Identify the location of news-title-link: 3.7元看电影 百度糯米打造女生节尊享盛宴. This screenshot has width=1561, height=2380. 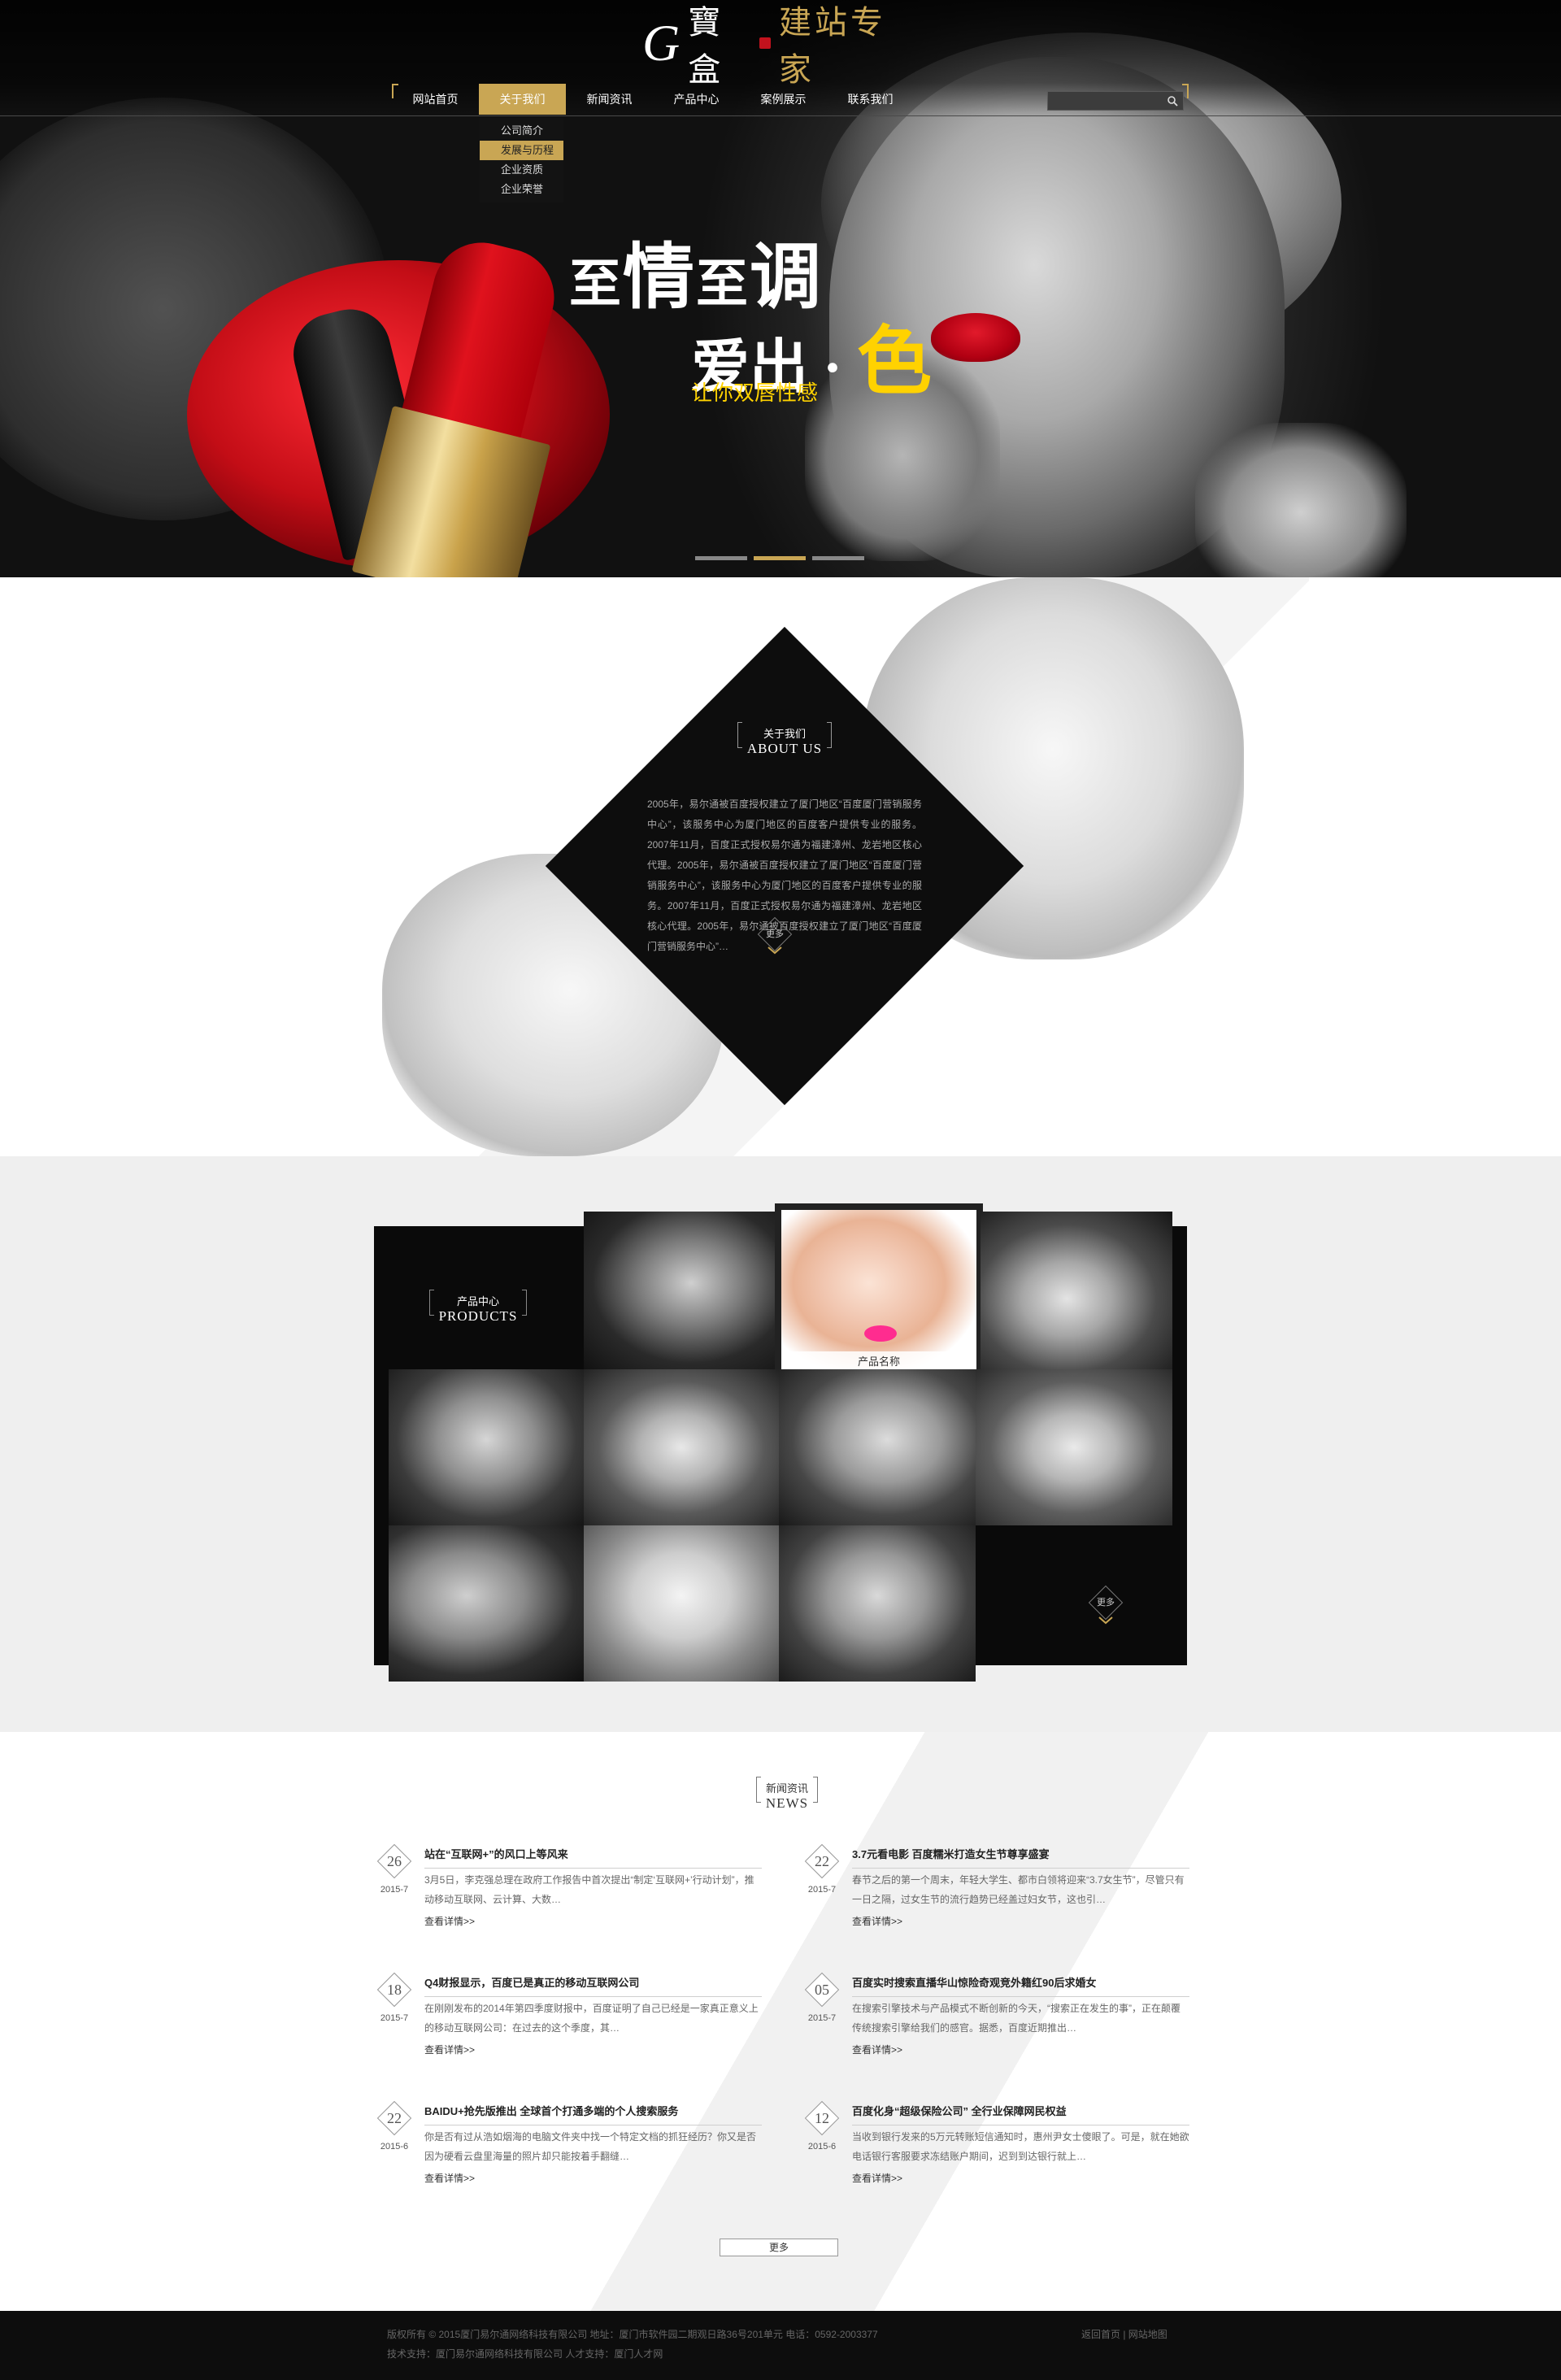
(1020, 1858).